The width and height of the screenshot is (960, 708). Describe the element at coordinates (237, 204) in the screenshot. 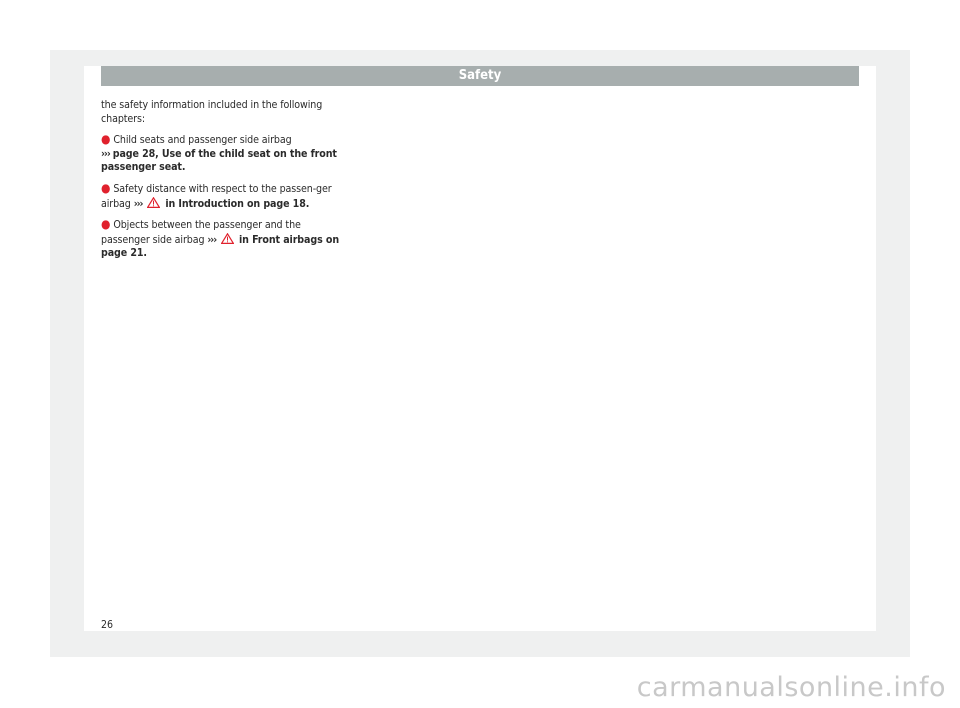

I see `cross-reference-link: in Introduction on page 18.` at that location.